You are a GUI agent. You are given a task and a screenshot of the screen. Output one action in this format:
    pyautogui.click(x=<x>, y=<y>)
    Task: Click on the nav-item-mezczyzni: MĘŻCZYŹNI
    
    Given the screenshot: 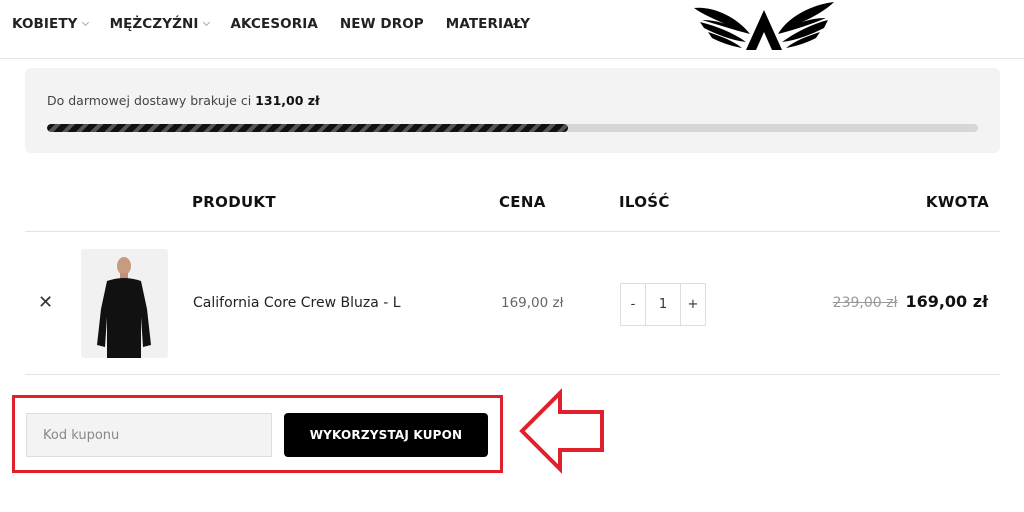 What is the action you would take?
    pyautogui.click(x=159, y=24)
    